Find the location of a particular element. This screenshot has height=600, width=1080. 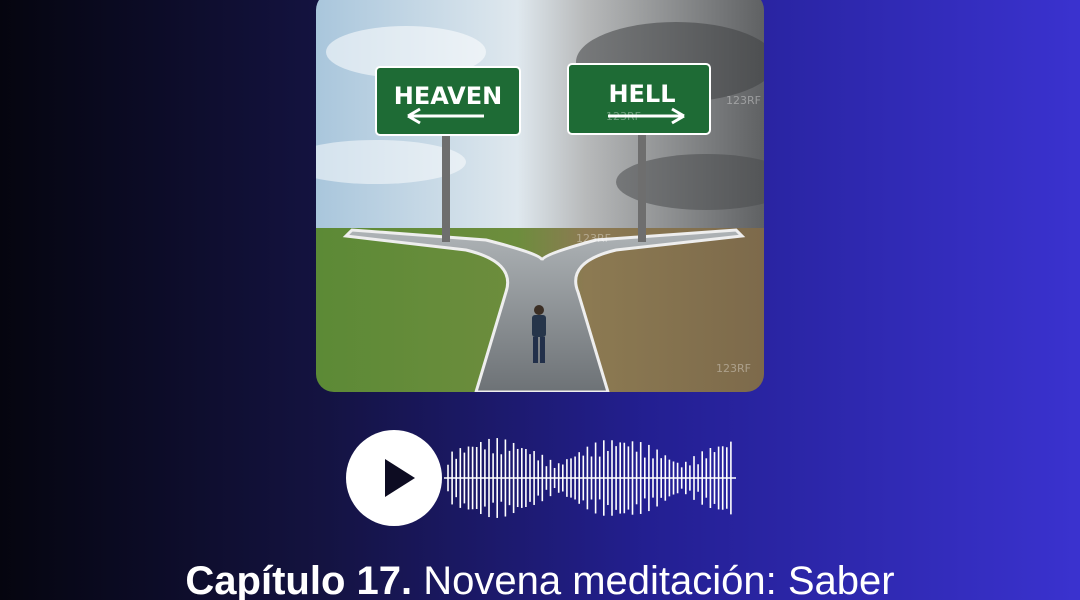

play-icon is located at coordinates (400, 478).